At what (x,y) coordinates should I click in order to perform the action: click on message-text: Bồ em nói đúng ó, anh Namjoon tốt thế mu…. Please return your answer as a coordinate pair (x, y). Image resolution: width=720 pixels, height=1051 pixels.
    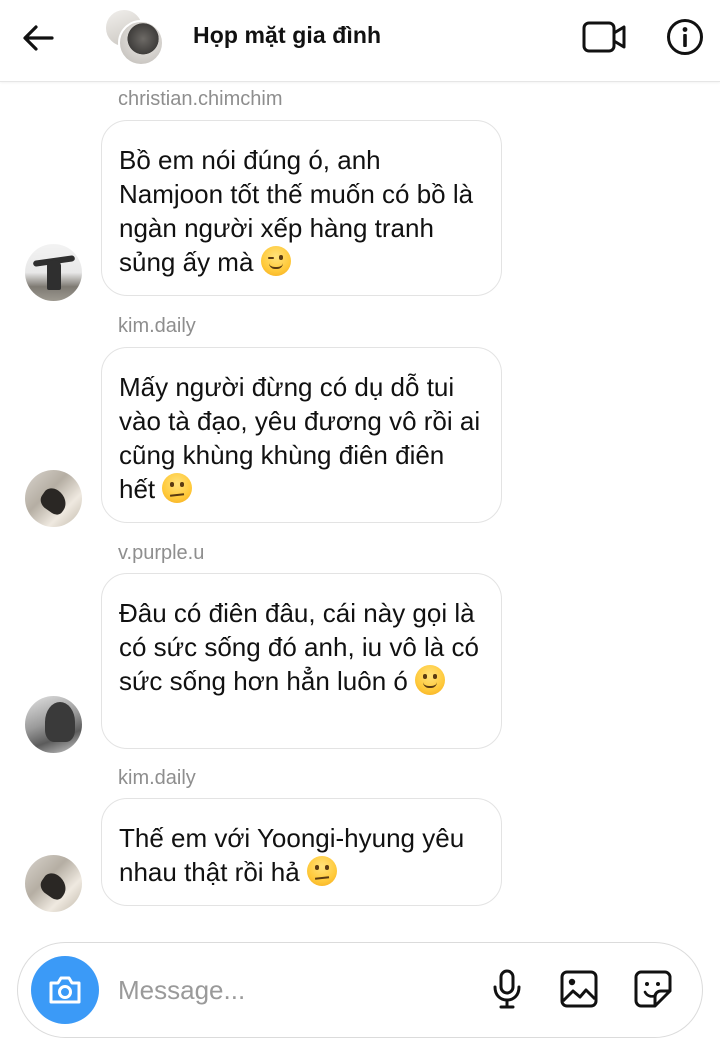
    Looking at the image, I should click on (296, 211).